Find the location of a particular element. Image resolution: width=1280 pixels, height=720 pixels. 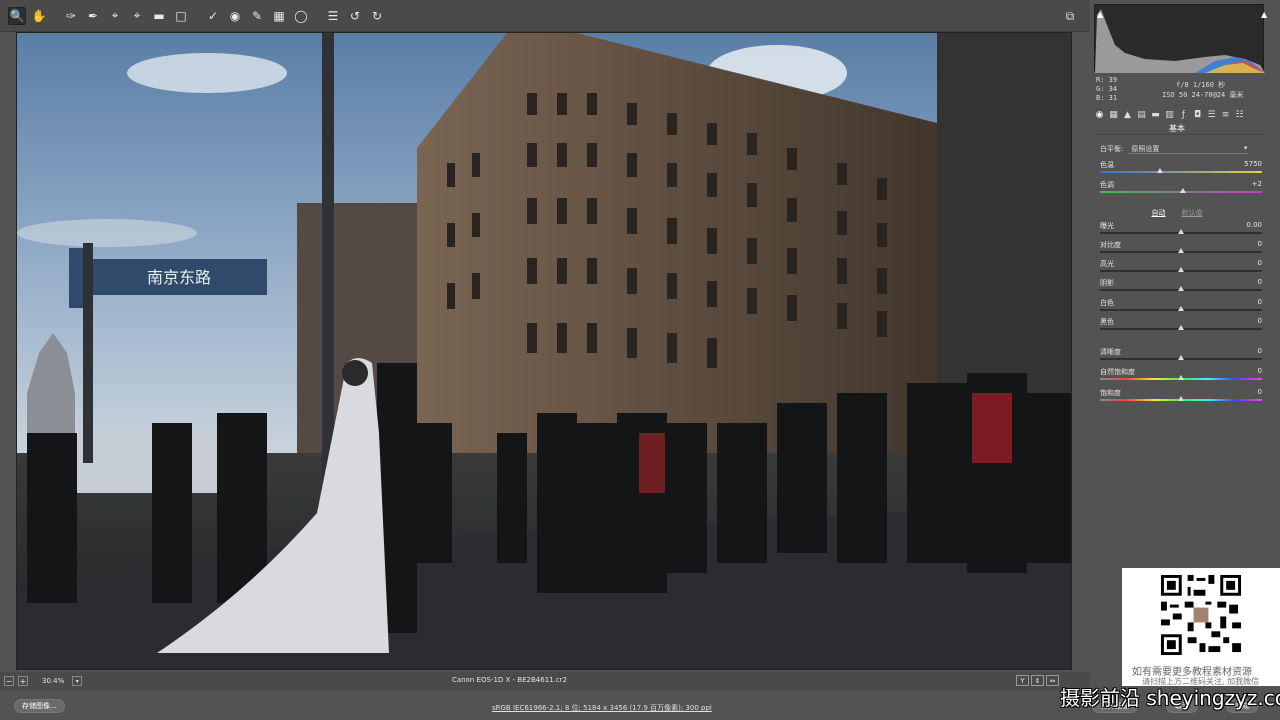

tab-presets-icon: ☰ is located at coordinates (1211, 115).